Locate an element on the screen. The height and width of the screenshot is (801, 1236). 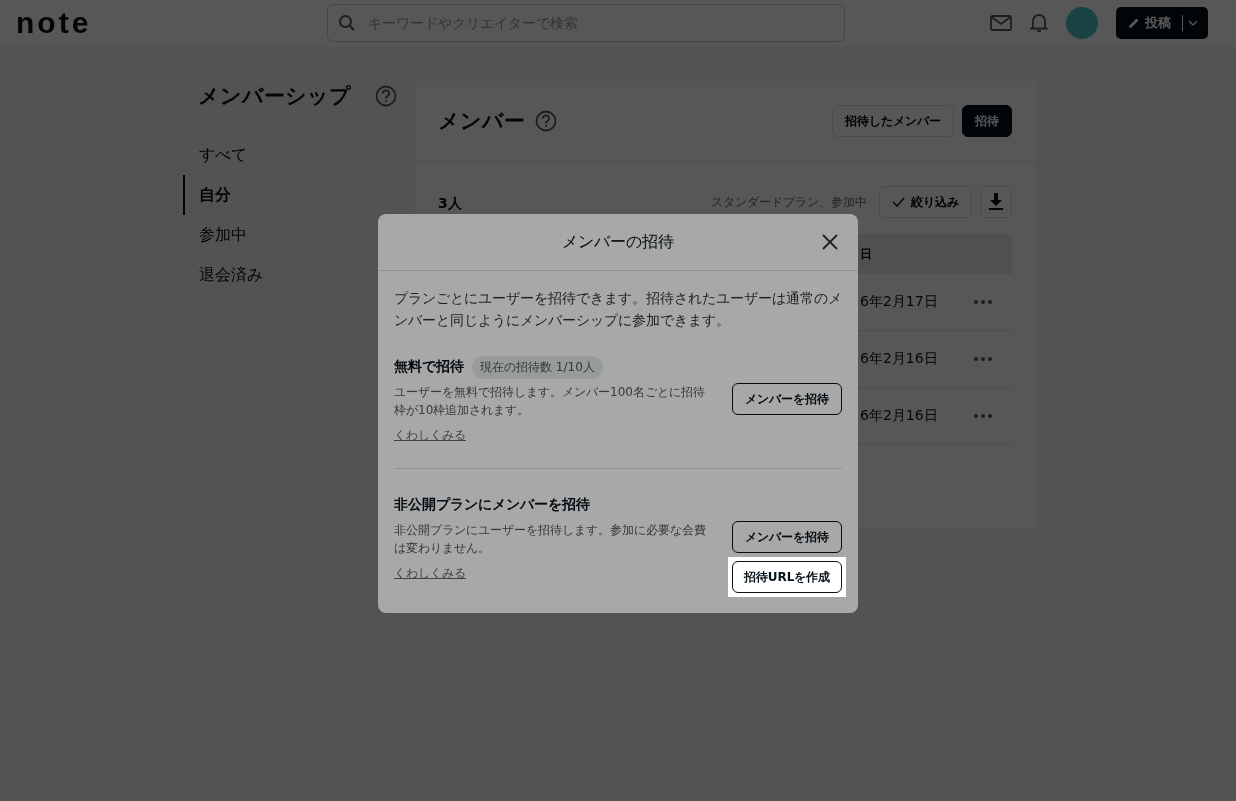
bell-icon is located at coordinates (1039, 23).